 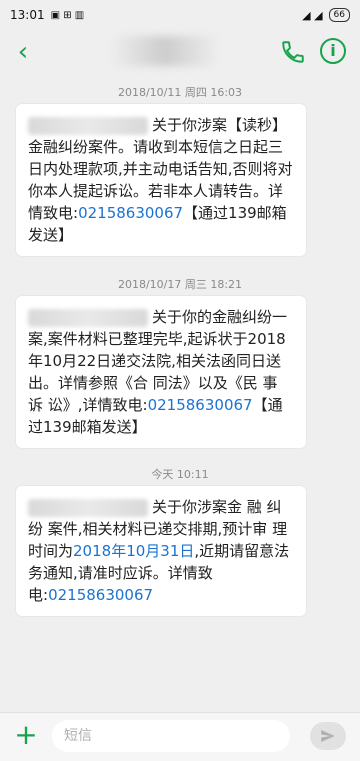 I want to click on status-time: 13:01, so click(x=27, y=15).